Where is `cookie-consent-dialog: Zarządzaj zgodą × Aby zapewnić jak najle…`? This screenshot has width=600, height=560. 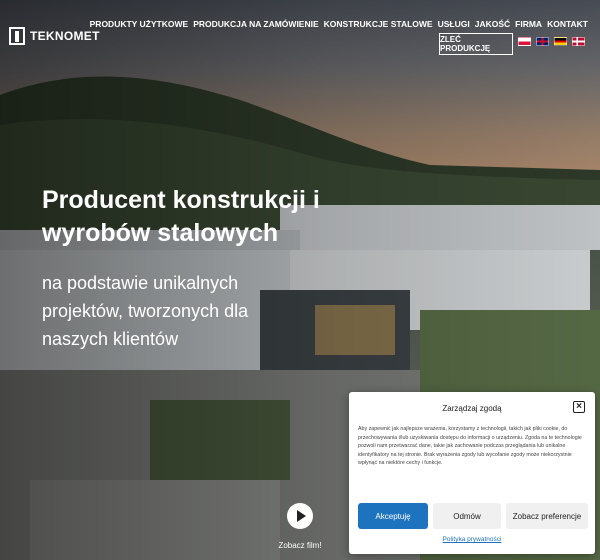
cookie-consent-dialog: Zarządzaj zgodą × Aby zapewnić jak najle… is located at coordinates (472, 473).